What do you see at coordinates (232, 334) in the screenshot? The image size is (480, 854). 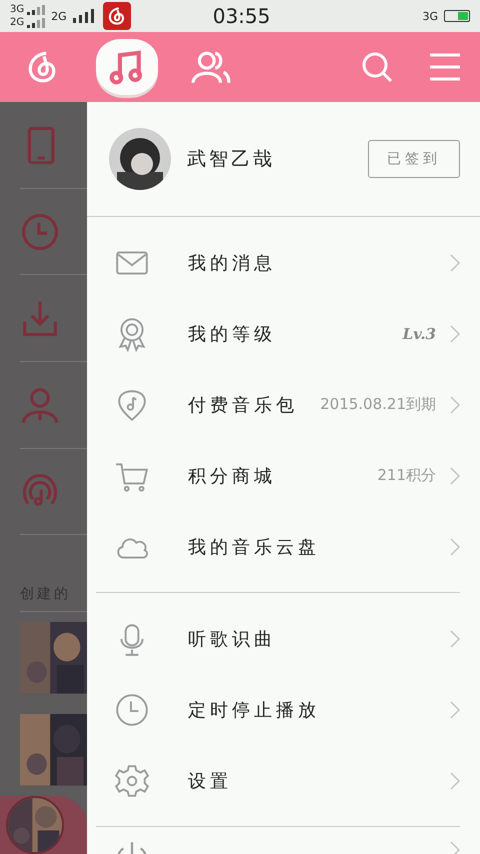 I see `menu-label: 我的等级` at bounding box center [232, 334].